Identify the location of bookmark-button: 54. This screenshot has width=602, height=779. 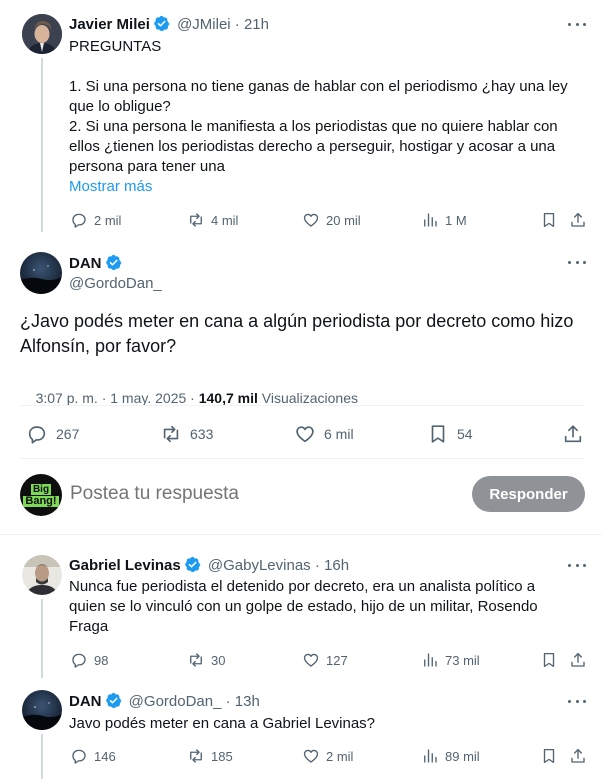
(450, 434).